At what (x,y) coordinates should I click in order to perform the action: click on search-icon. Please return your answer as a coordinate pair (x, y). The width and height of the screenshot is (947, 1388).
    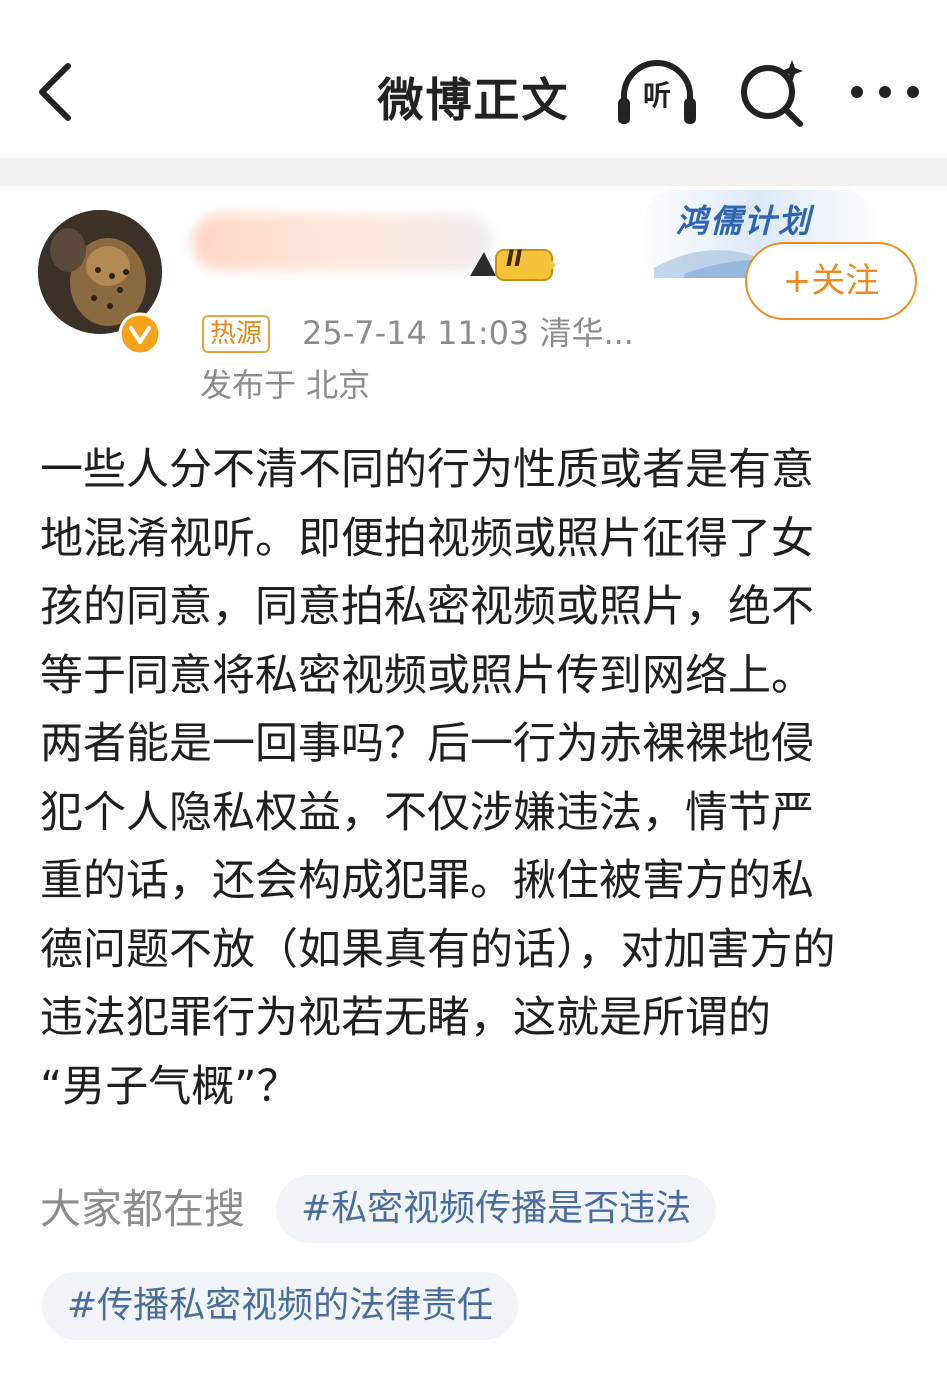
    Looking at the image, I should click on (772, 92).